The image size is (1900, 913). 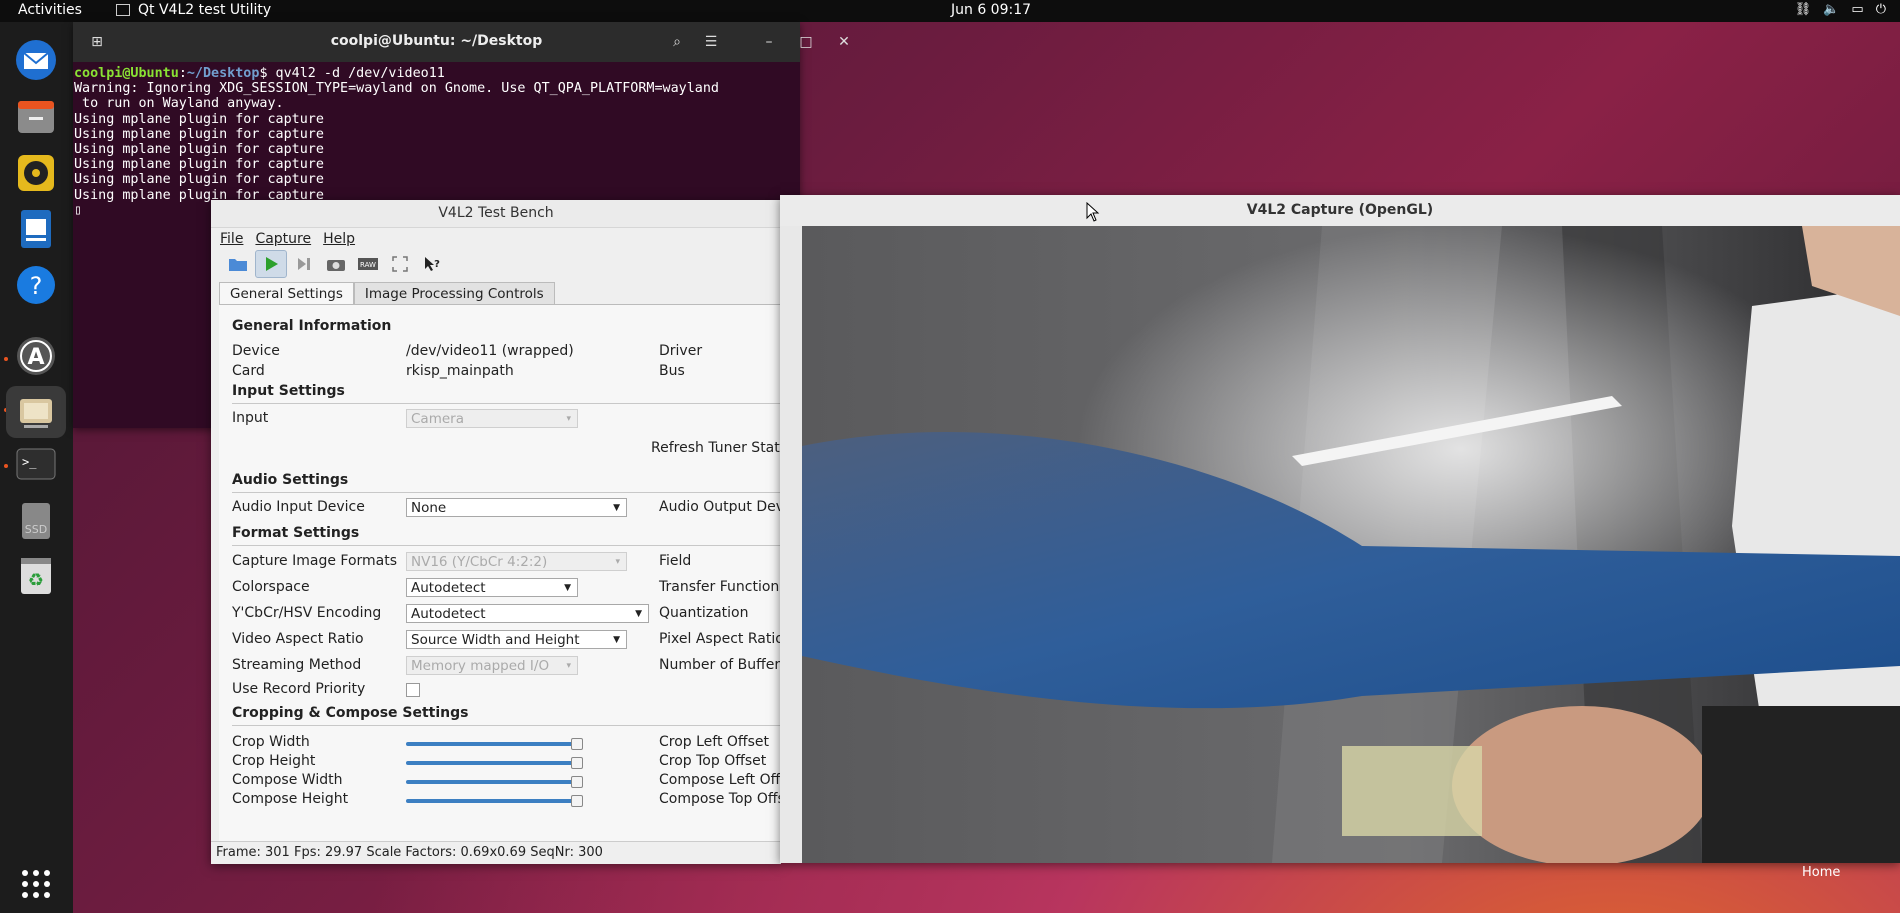 What do you see at coordinates (413, 690) in the screenshot?
I see `record-priority-checkbox` at bounding box center [413, 690].